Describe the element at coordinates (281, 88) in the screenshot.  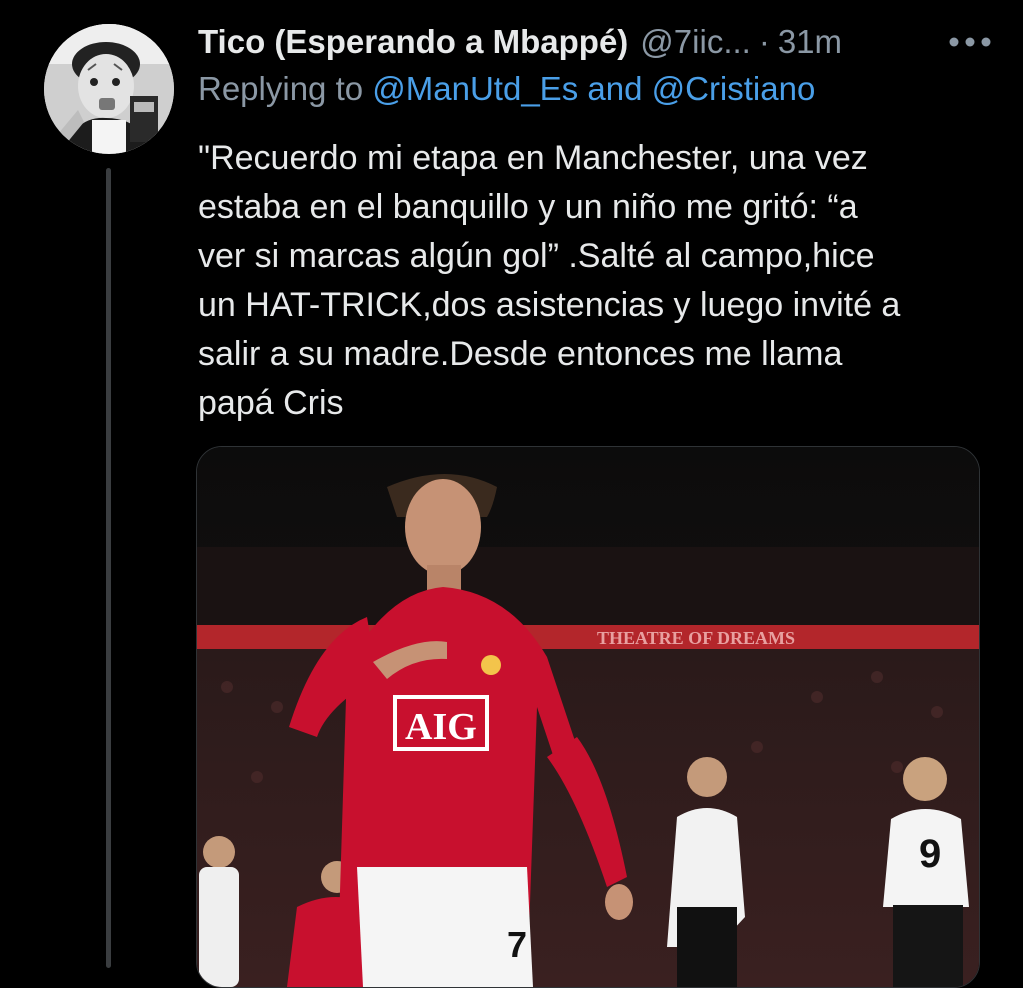
I see `replying-to-label: Replying to` at that location.